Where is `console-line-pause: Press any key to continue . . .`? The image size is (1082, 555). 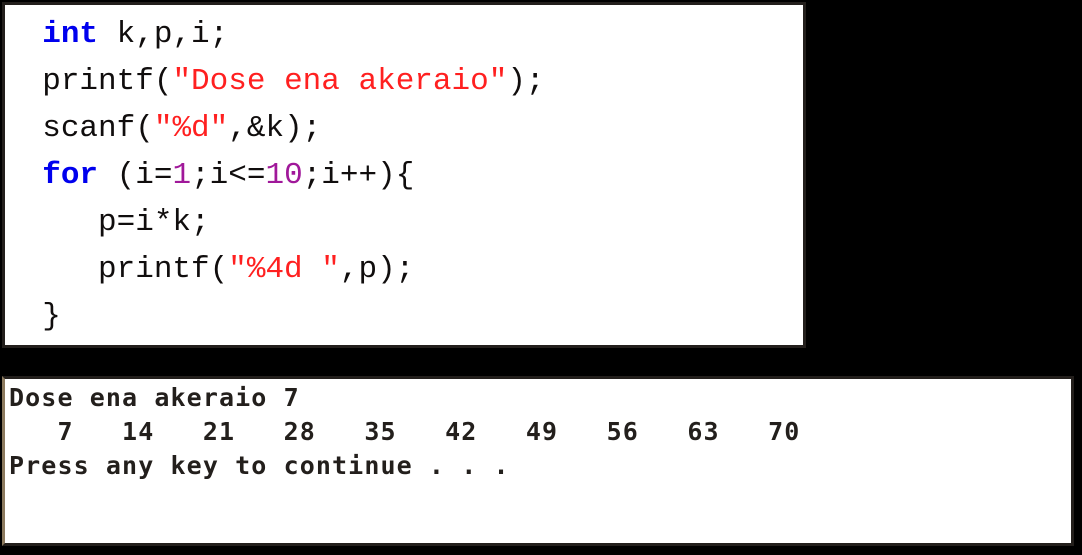
console-line-pause: Press any key to continue . . . is located at coordinates (259, 465).